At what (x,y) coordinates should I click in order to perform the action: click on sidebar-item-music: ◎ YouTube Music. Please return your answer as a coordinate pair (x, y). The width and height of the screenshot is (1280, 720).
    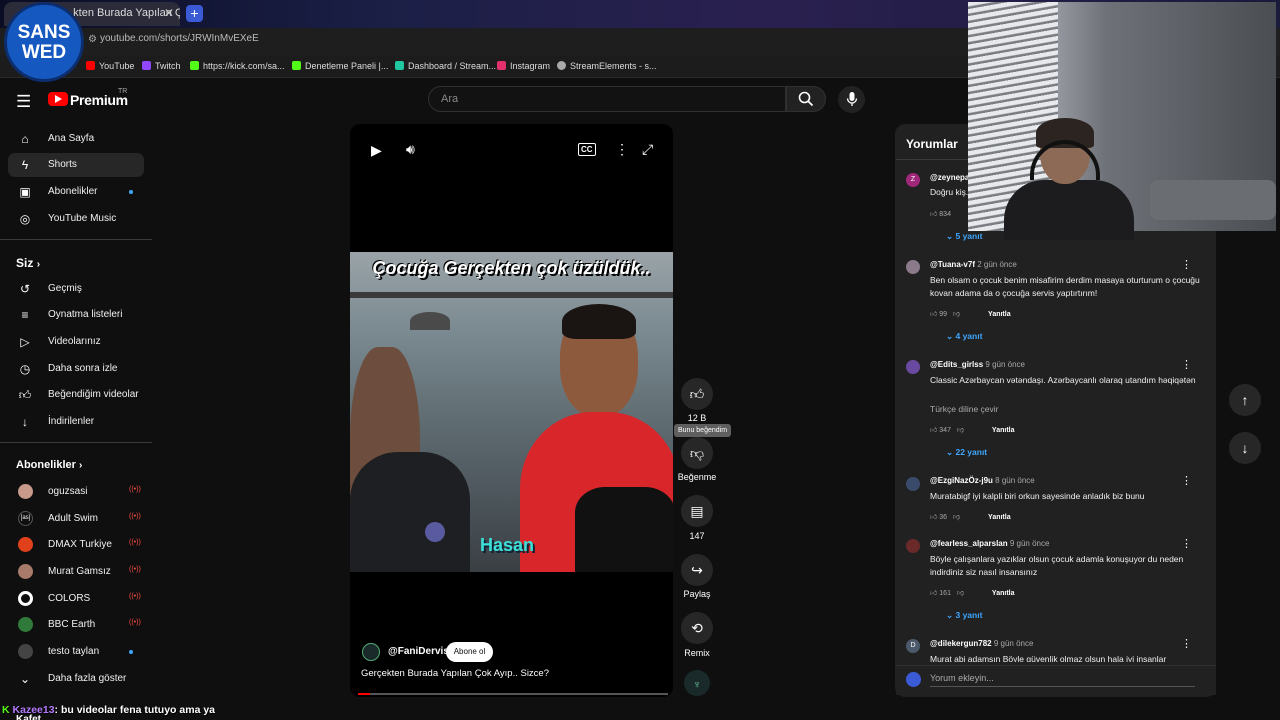
    Looking at the image, I should click on (76, 219).